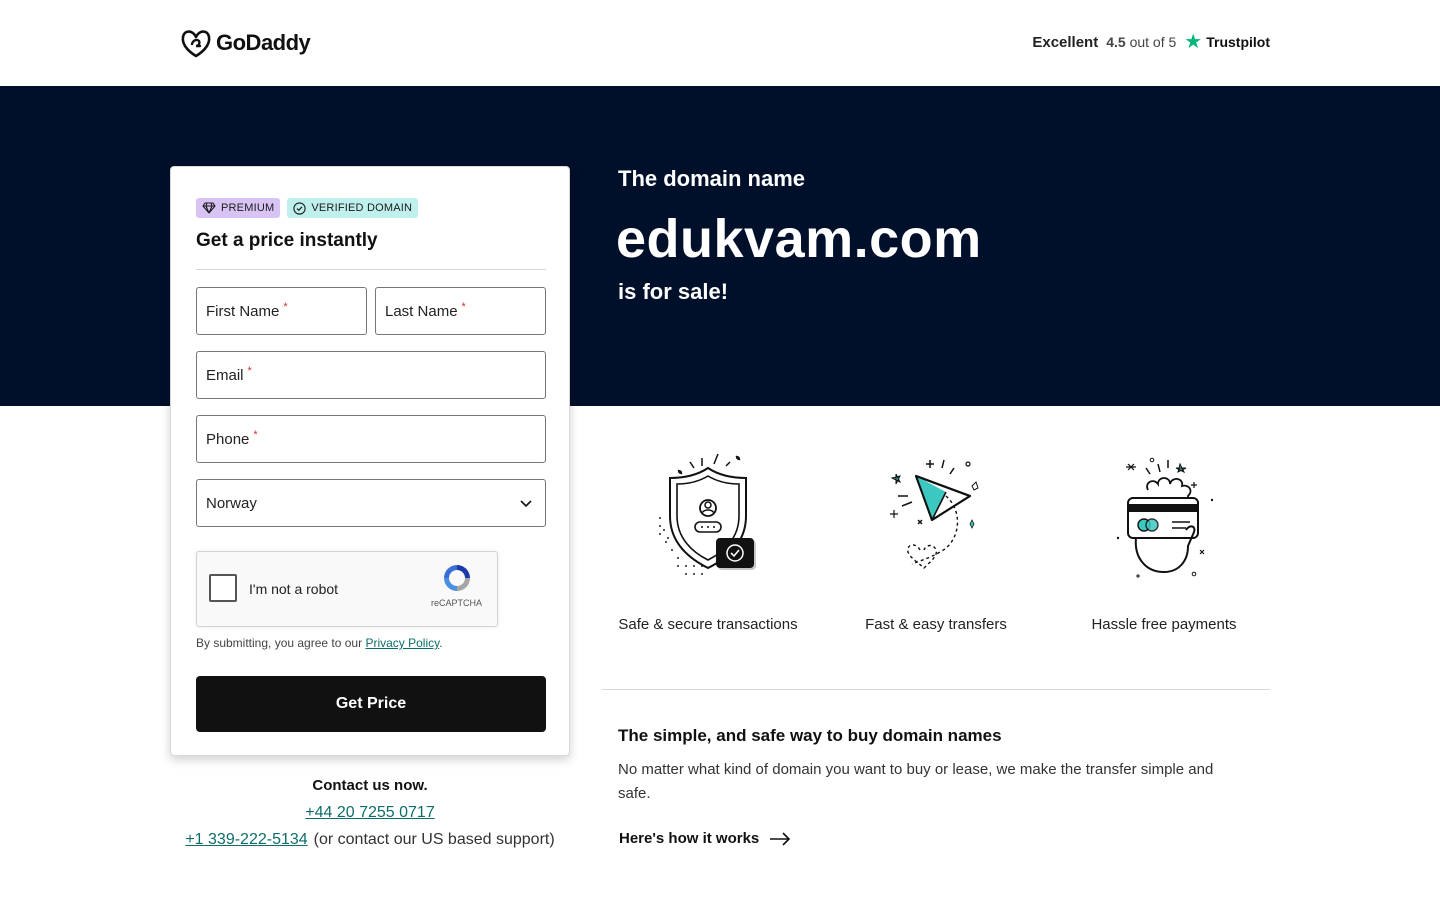 This screenshot has height=900, width=1440. I want to click on privacy-policy-link: Privacy Policy, so click(402, 643).